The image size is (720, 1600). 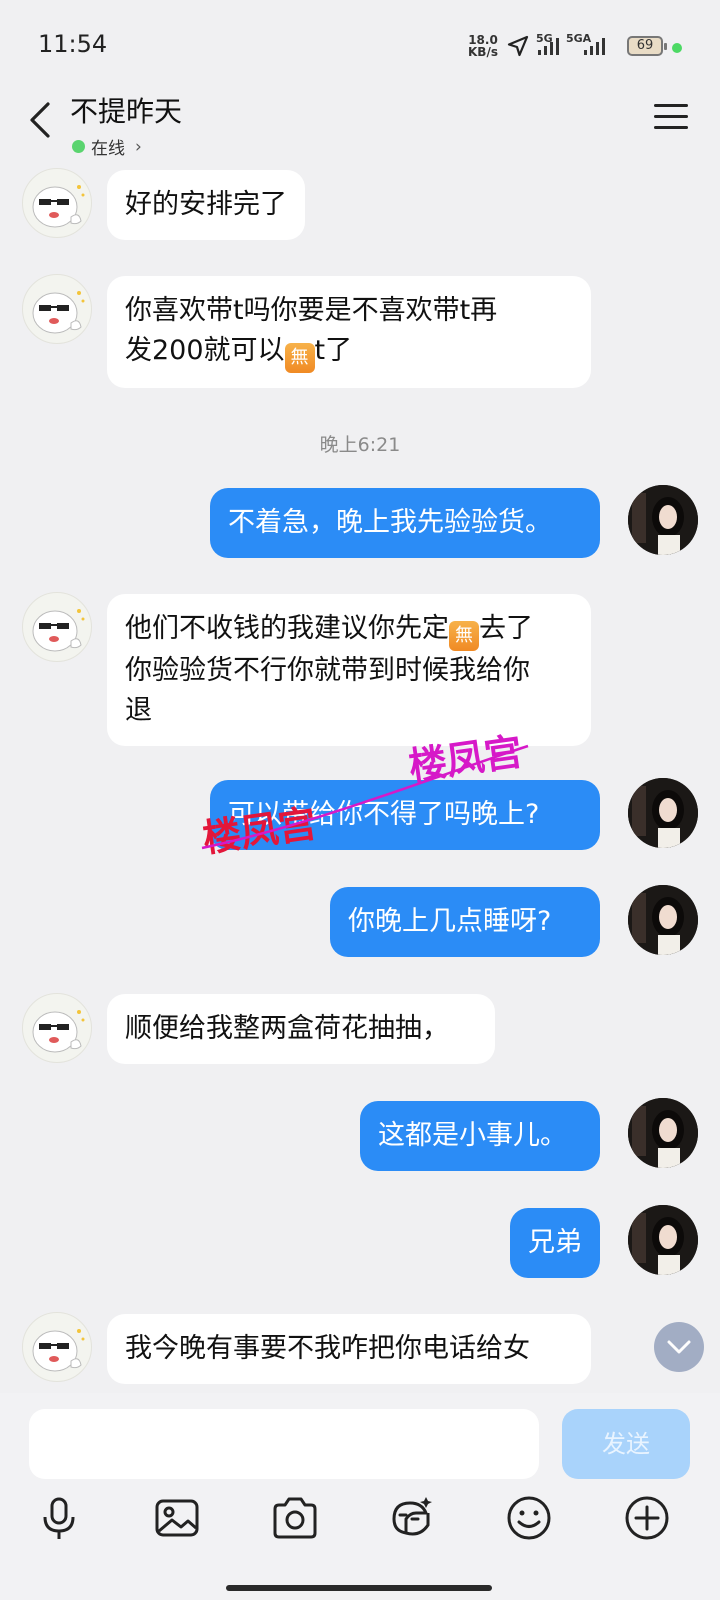 I want to click on net-speed: 18.0 KB/s, so click(x=483, y=46).